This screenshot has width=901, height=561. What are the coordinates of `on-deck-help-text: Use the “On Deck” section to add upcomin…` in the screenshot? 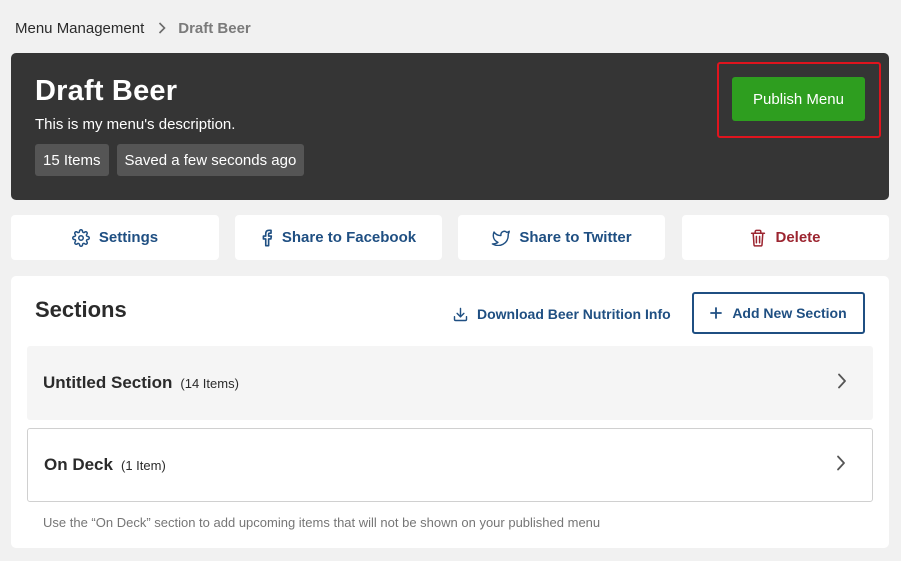 It's located at (322, 522).